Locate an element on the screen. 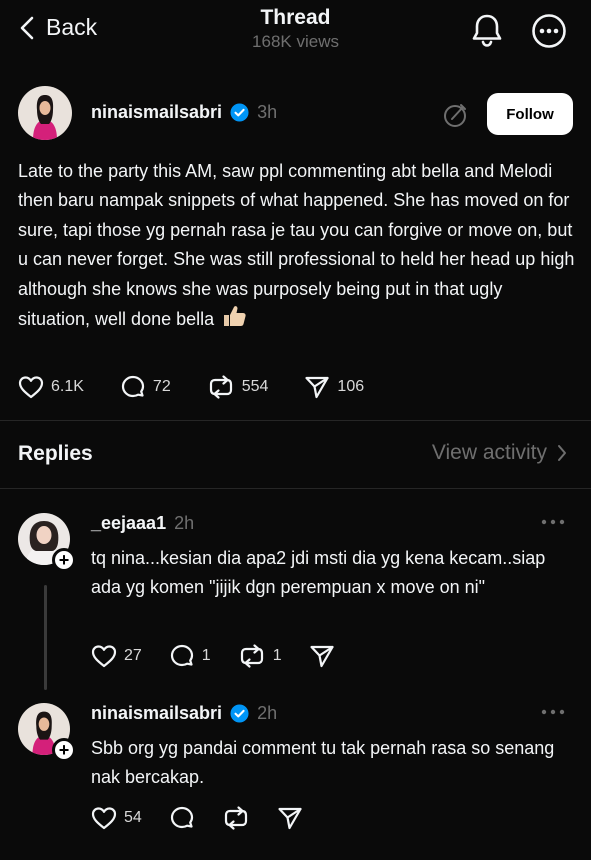 The height and width of the screenshot is (860, 591). quote-button is located at coordinates (456, 115).